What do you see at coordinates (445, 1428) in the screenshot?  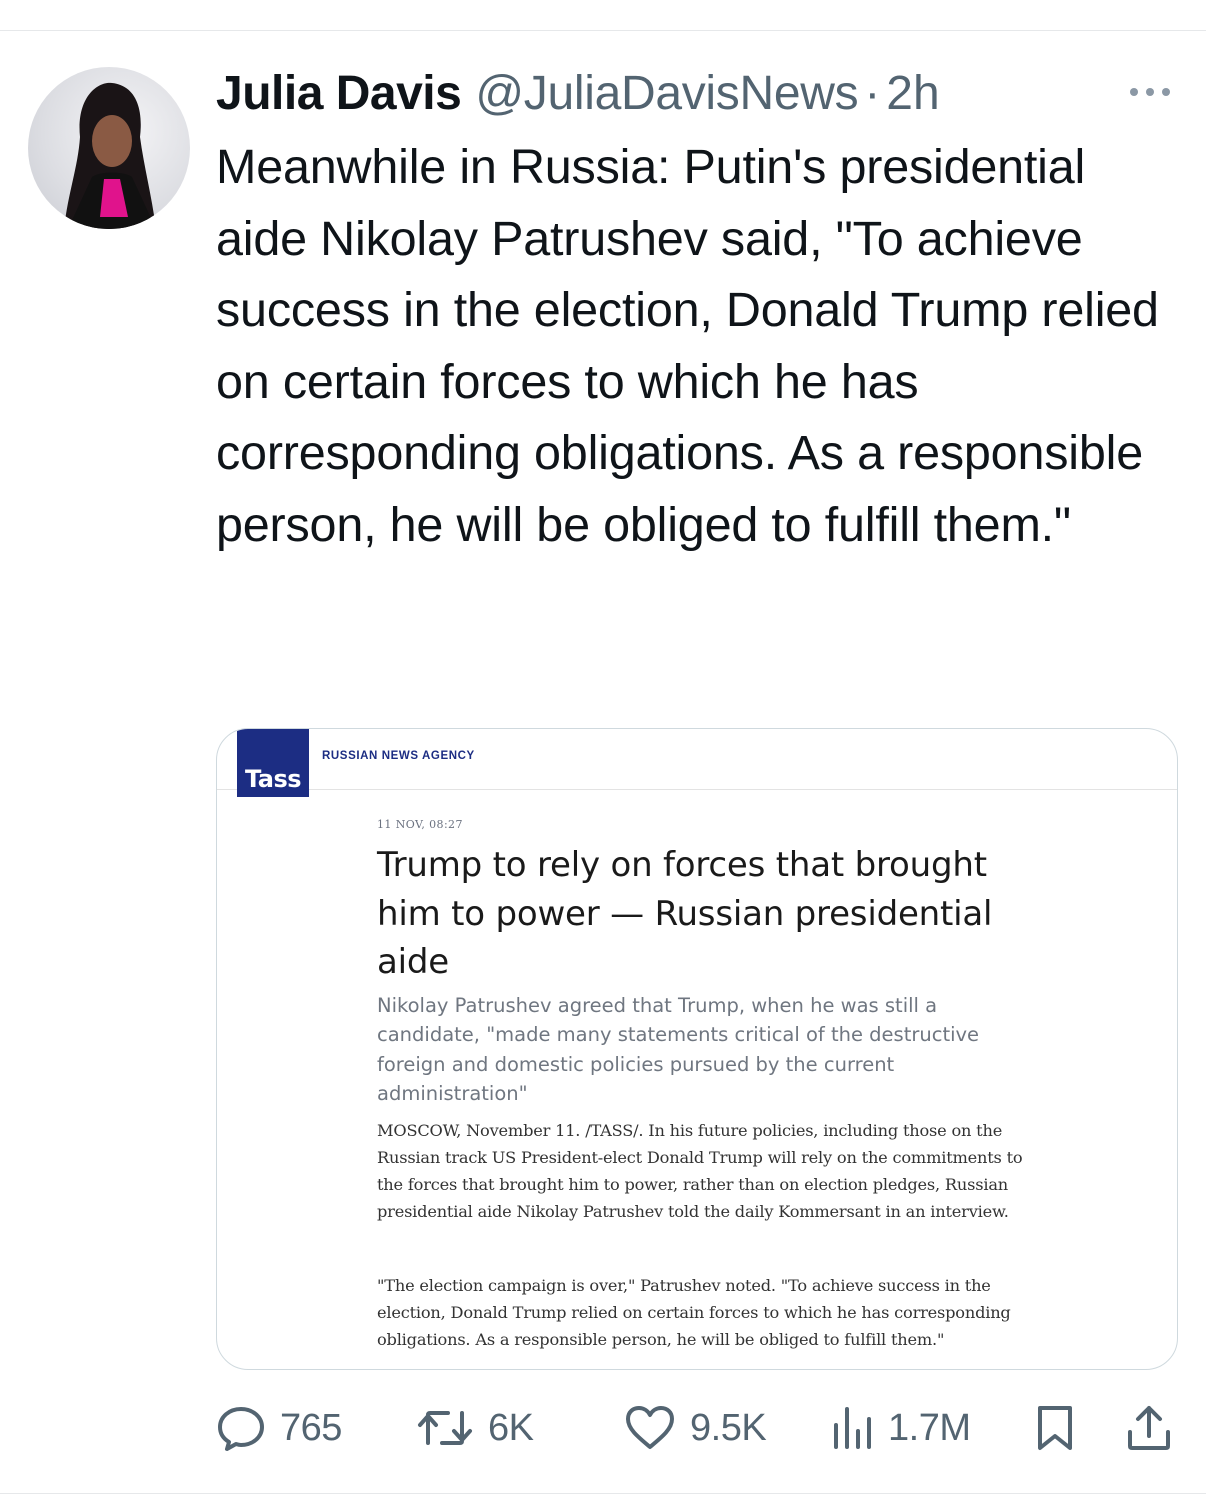 I see `repost-icon` at bounding box center [445, 1428].